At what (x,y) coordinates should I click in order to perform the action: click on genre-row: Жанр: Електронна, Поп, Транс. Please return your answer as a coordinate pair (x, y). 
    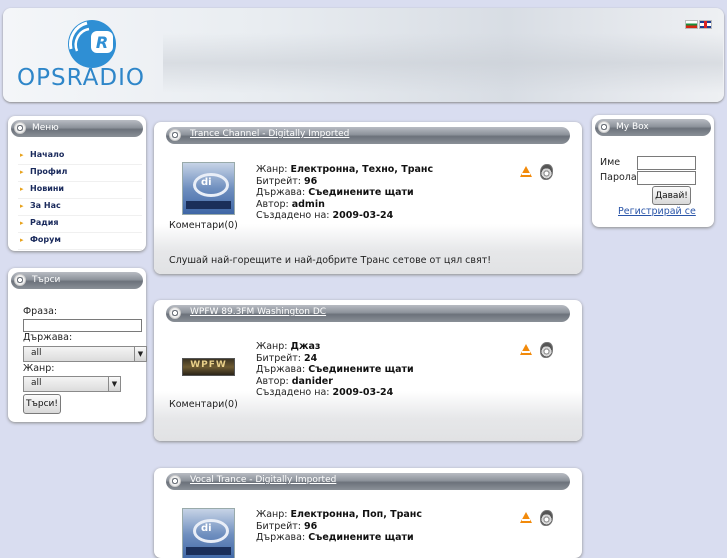
    Looking at the image, I should click on (339, 515).